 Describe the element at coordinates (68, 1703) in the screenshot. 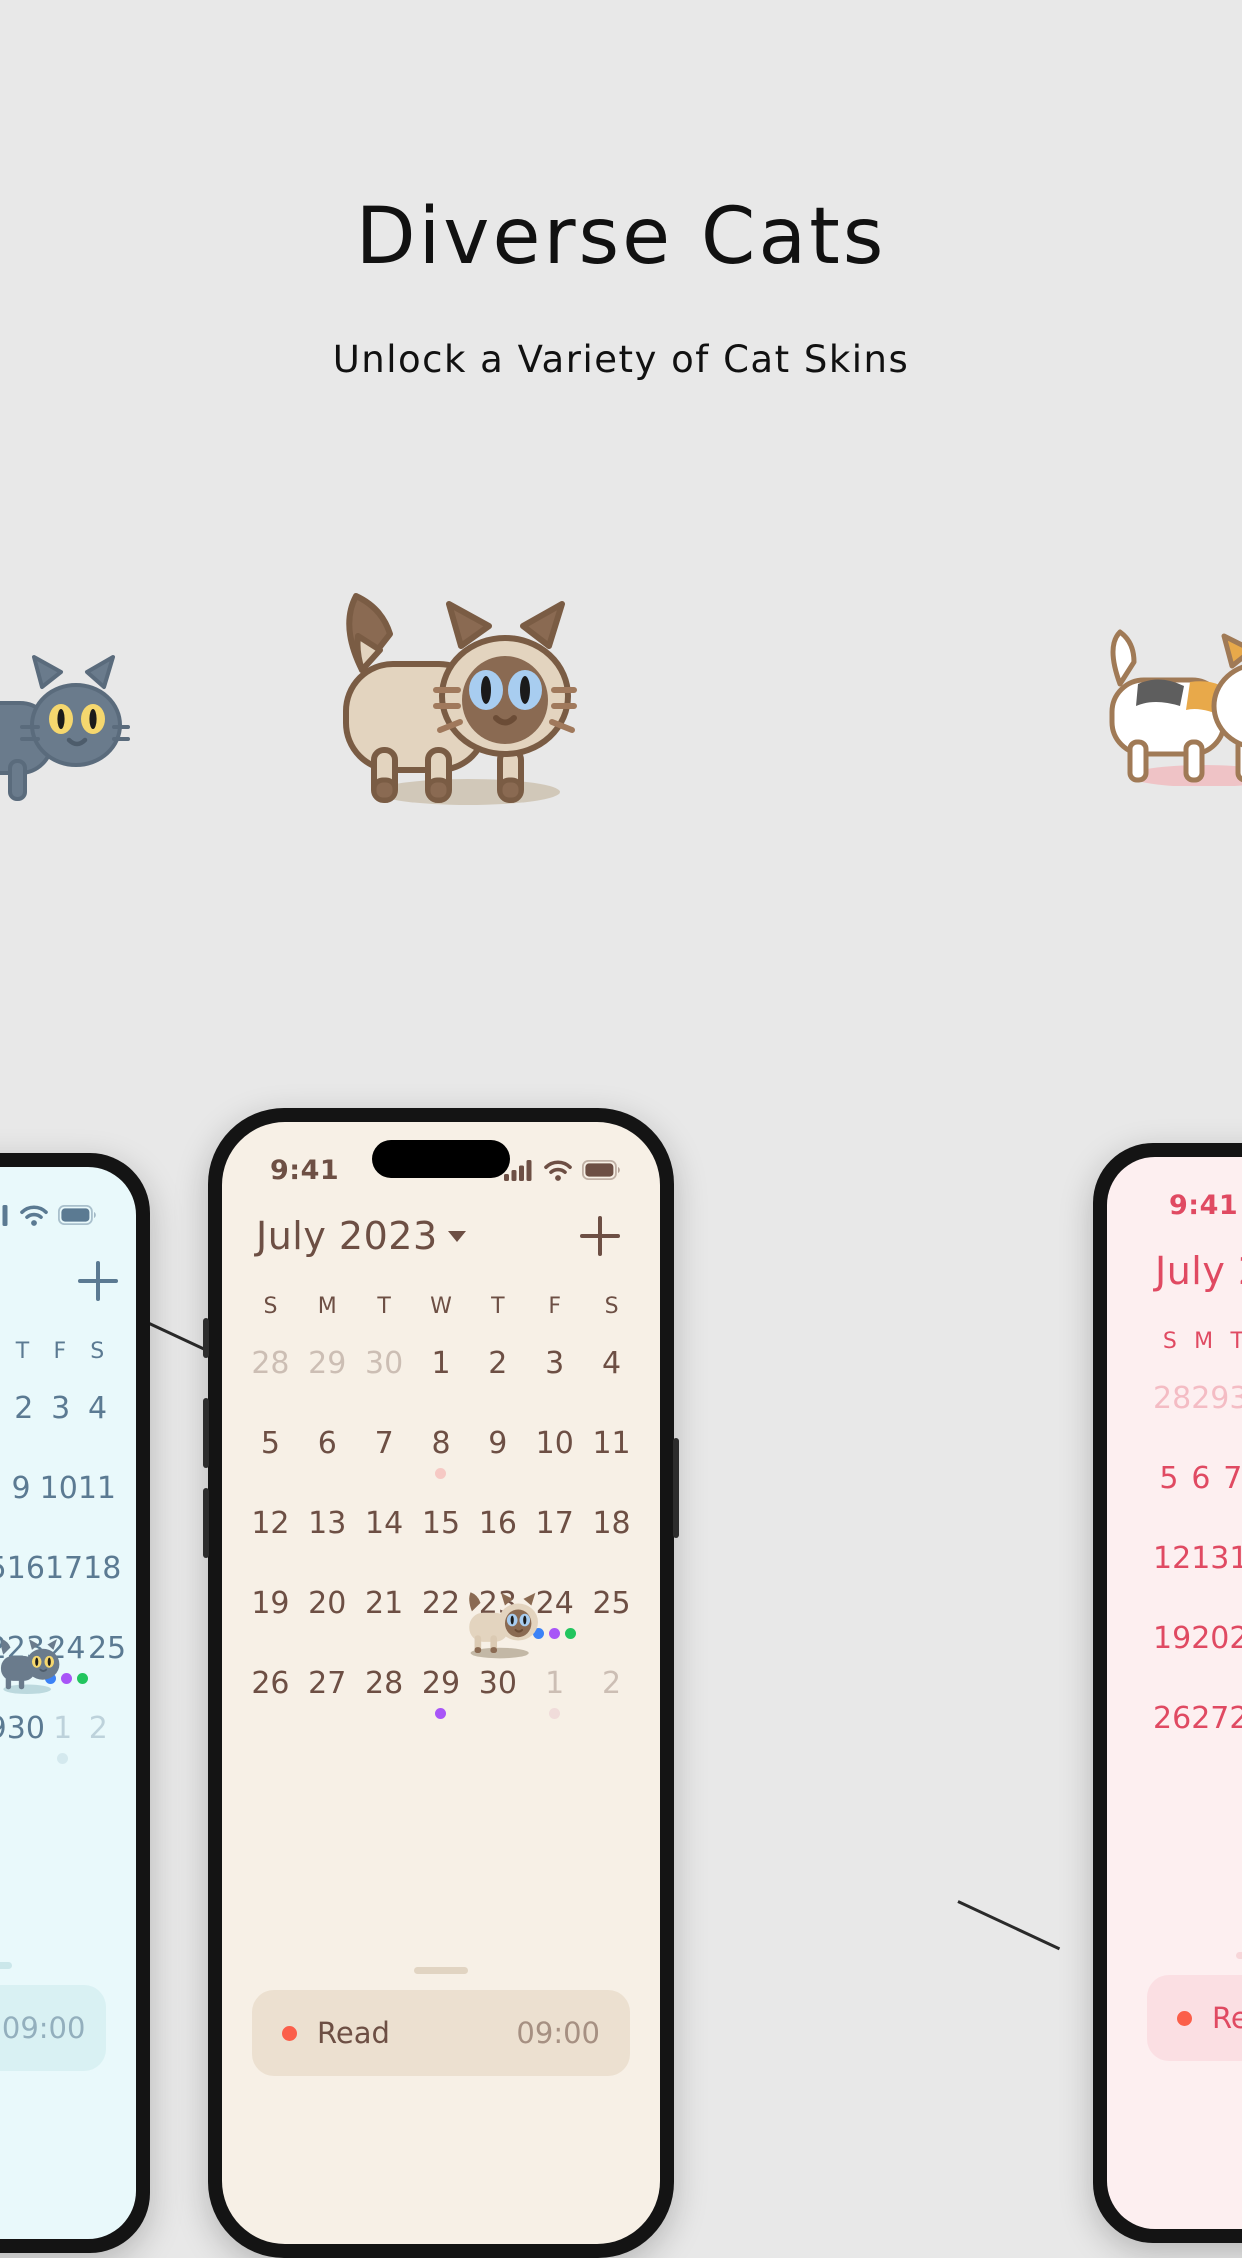

I see `calendar-app-left: 9:41` at that location.